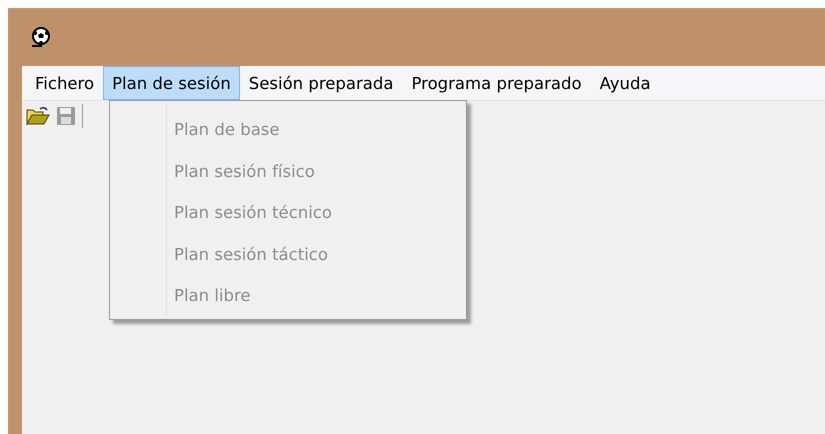 The image size is (825, 434). I want to click on folder-icon, so click(38, 116).